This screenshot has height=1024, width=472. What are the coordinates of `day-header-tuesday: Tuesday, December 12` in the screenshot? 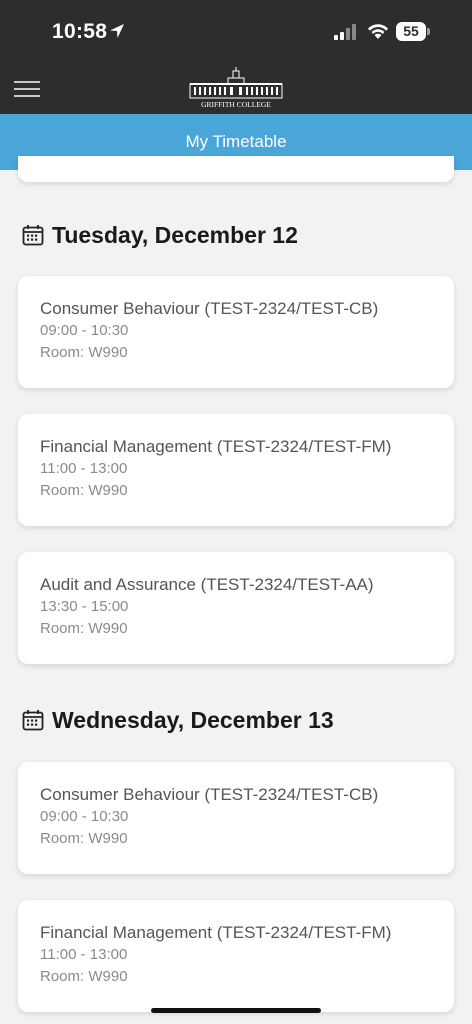 It's located at (160, 235).